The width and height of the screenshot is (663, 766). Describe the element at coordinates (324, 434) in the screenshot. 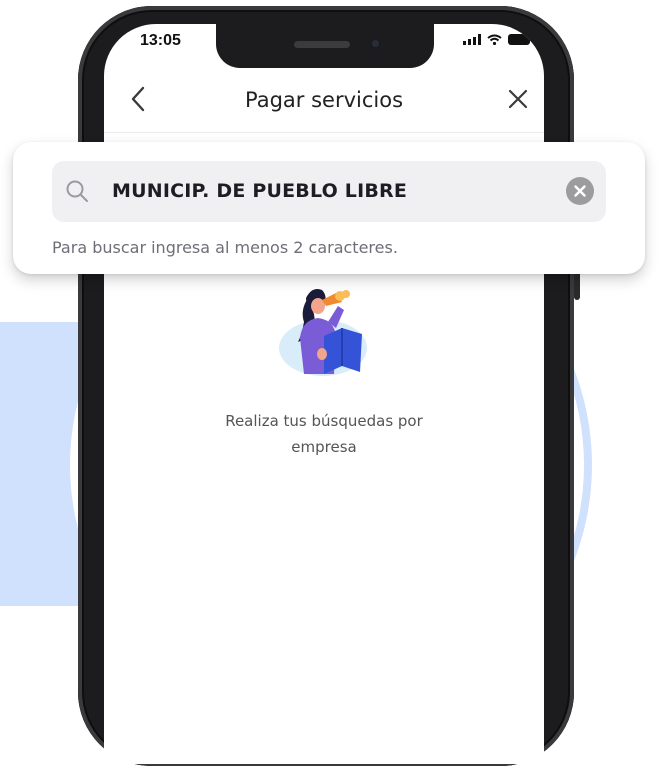

I see `empty-state-message: Realiza tus búsquedas por empresa` at that location.